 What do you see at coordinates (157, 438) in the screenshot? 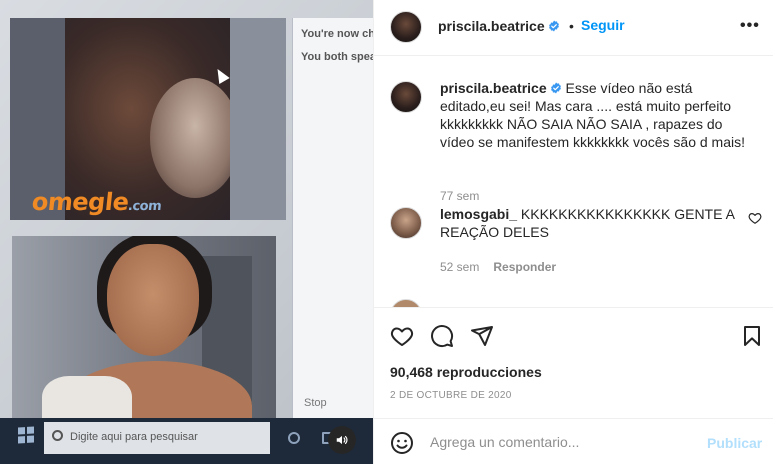
I see `taskbar-search: Digite aqui para pesquisar` at bounding box center [157, 438].